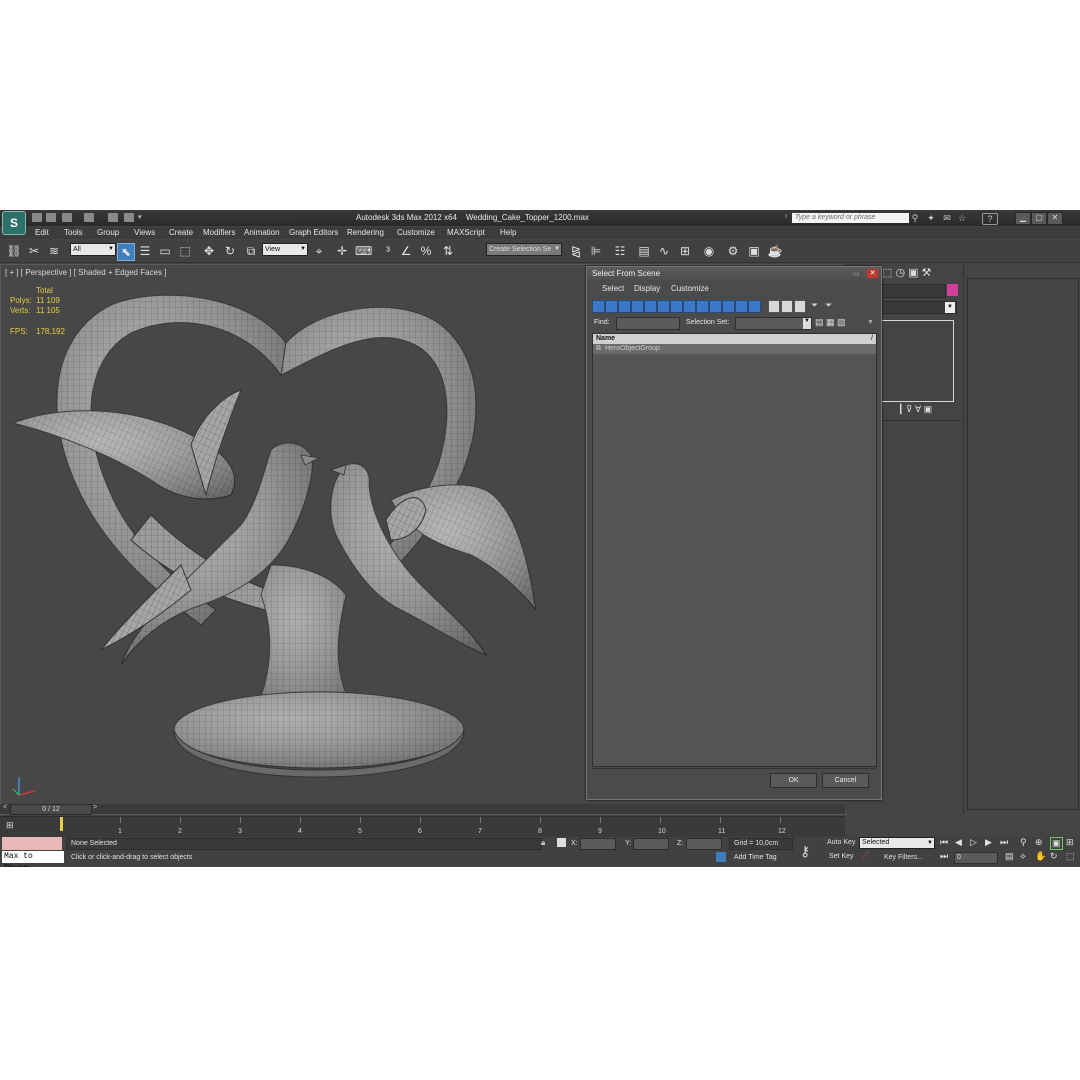 The width and height of the screenshot is (1080, 1080). What do you see at coordinates (734, 349) in the screenshot?
I see `list-item: ⧉ HeroObjectGroup` at bounding box center [734, 349].